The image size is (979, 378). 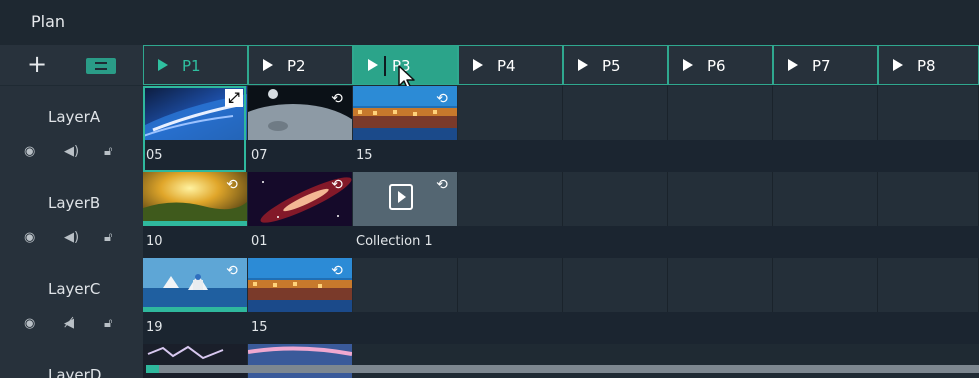 I want to click on clip-caption: 05, so click(x=154, y=155).